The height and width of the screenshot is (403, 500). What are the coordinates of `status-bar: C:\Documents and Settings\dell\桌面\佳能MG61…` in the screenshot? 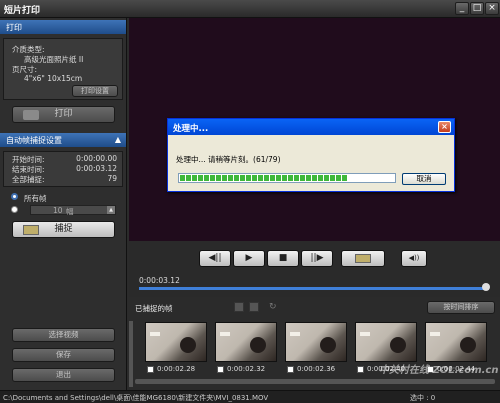 It's located at (250, 396).